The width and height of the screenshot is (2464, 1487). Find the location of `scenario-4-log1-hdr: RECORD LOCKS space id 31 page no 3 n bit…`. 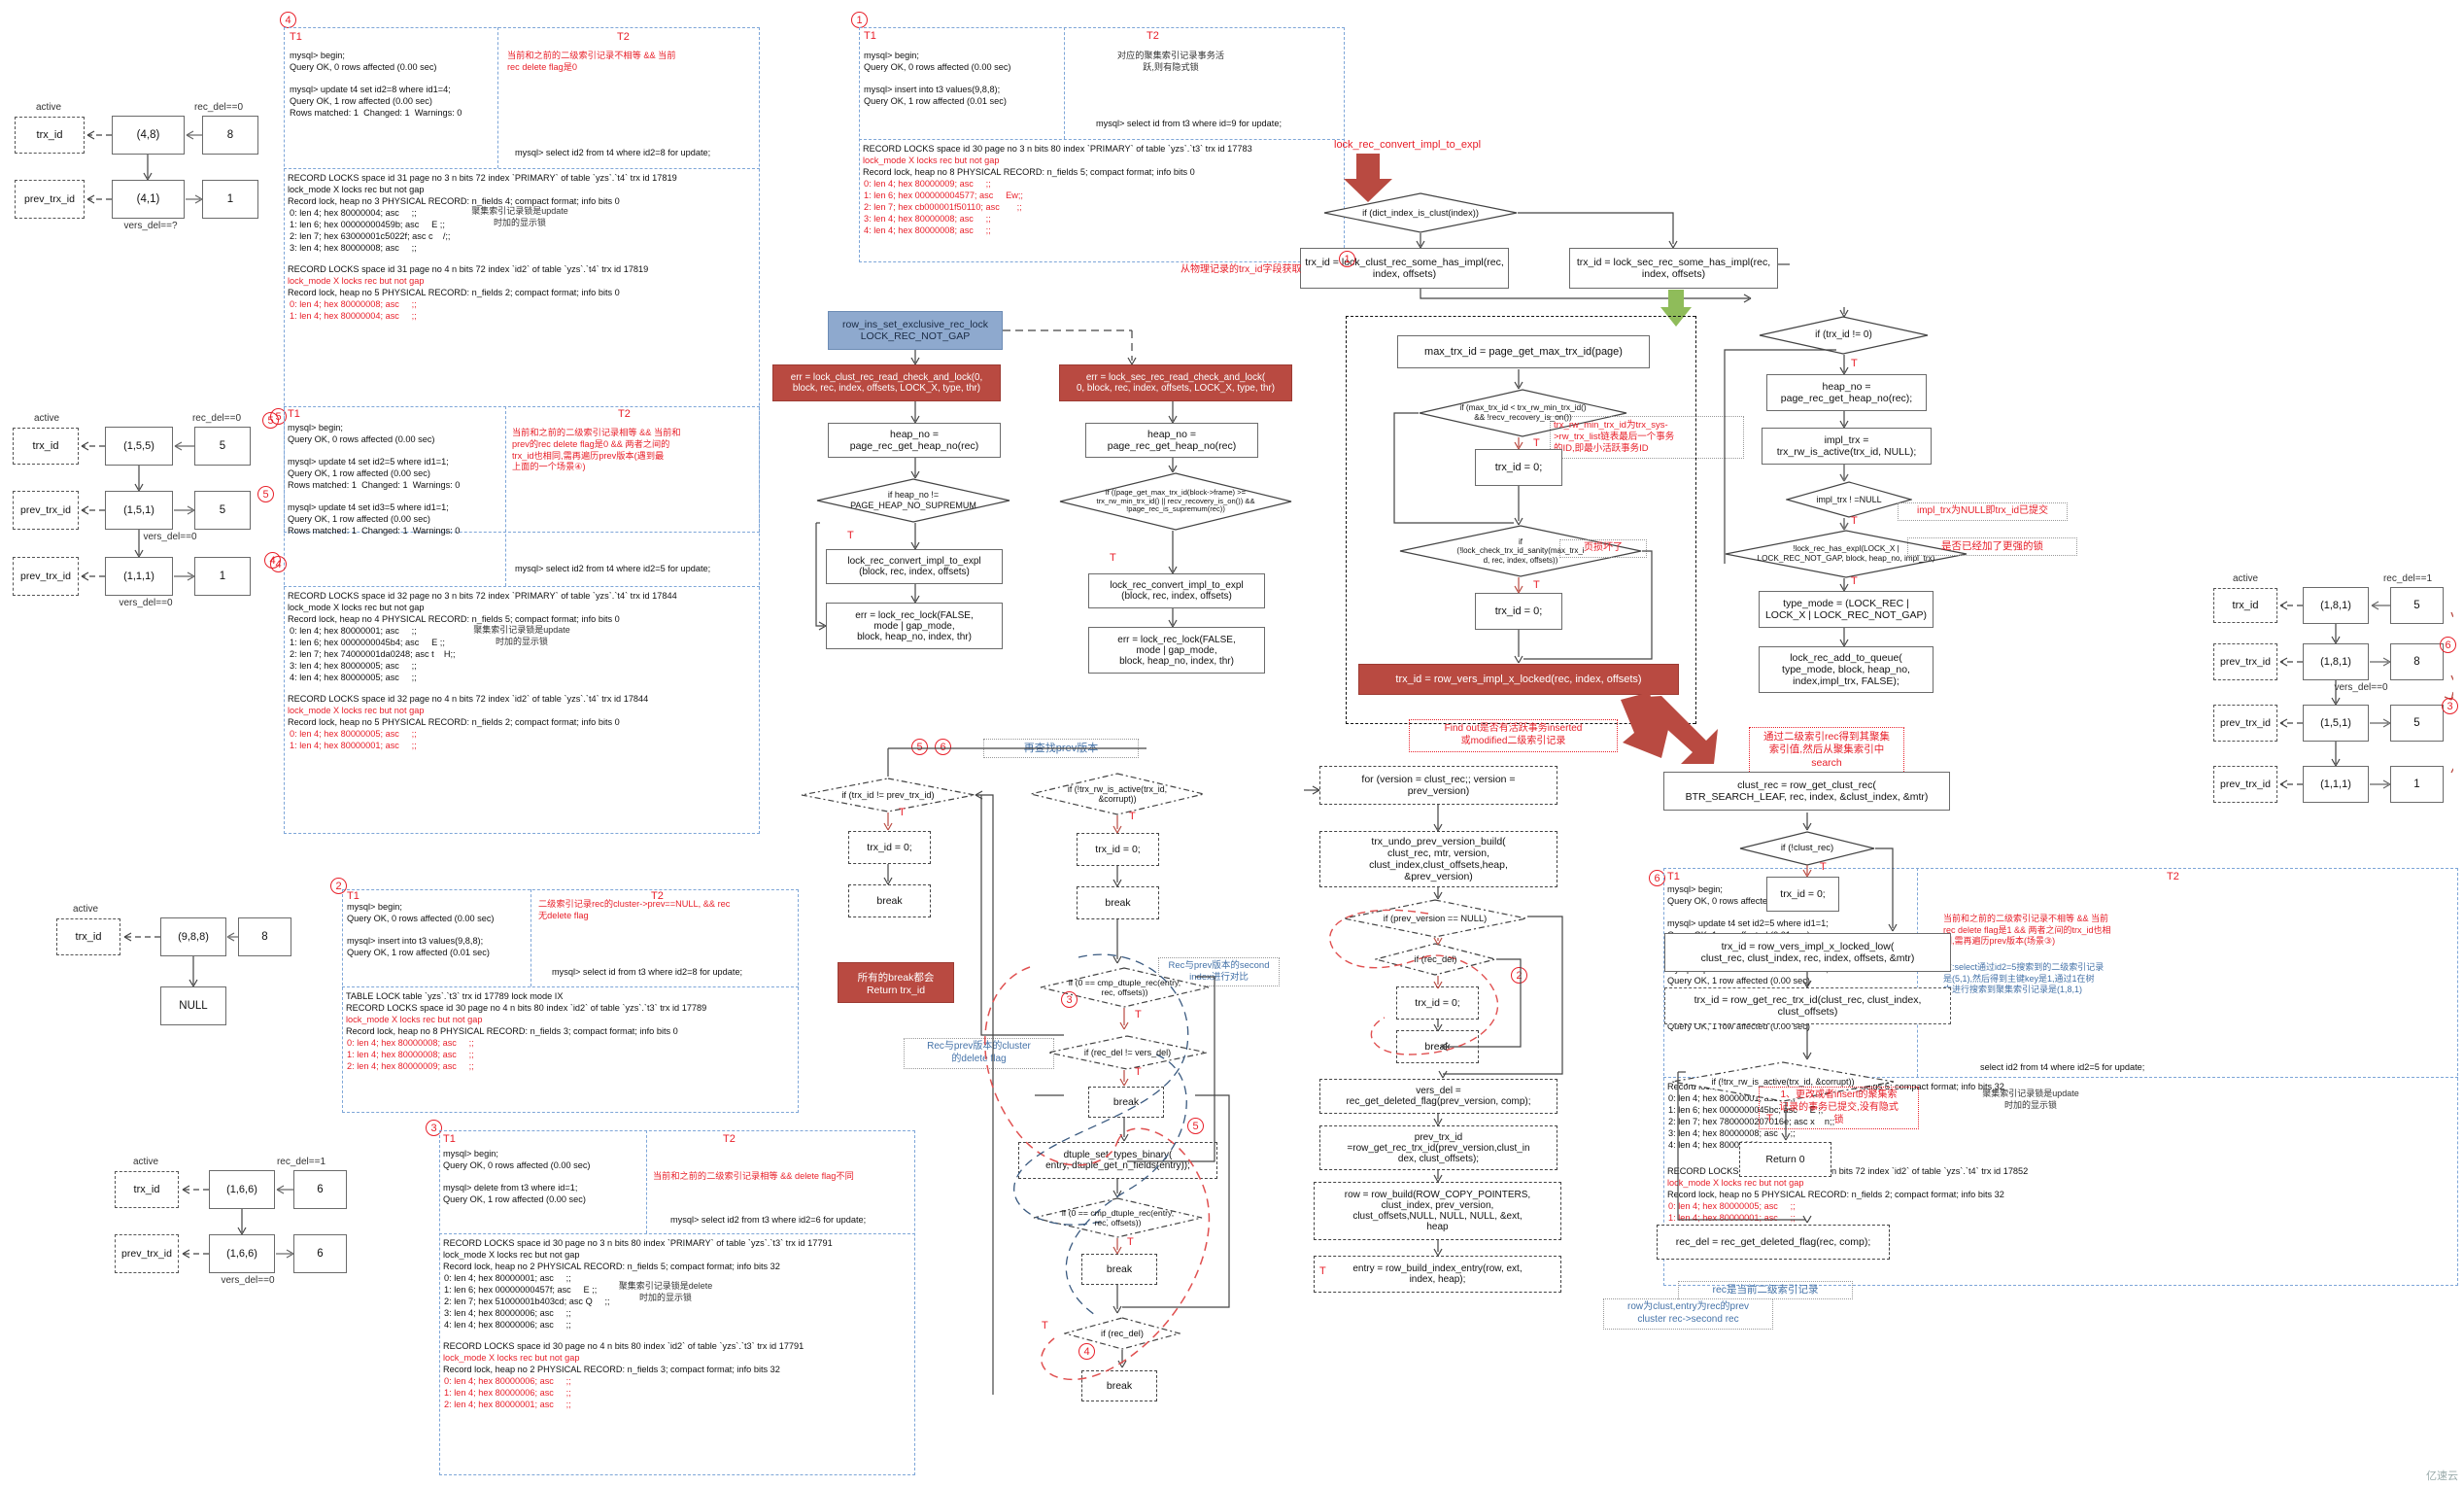

scenario-4-log1-hdr: RECORD LOCKS space id 31 page no 3 n bit… is located at coordinates (482, 178).